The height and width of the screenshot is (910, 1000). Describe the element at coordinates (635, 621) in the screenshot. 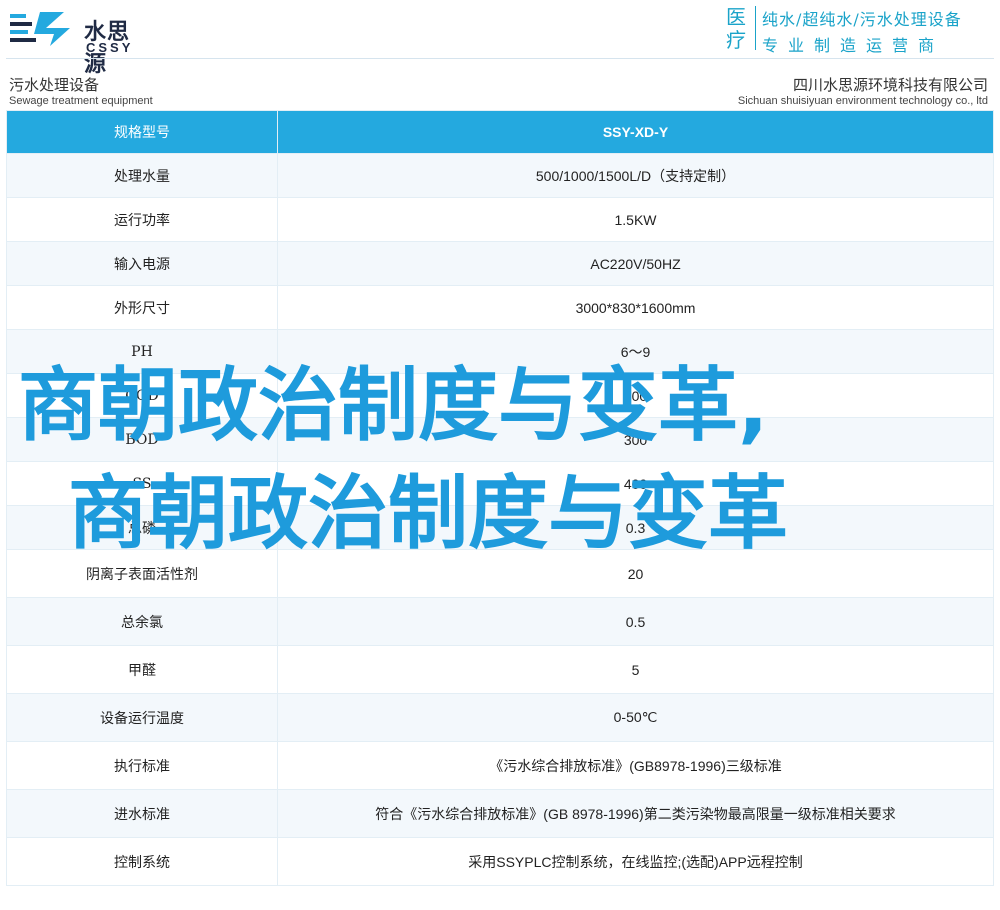

I see `spec-value: 0.5` at that location.